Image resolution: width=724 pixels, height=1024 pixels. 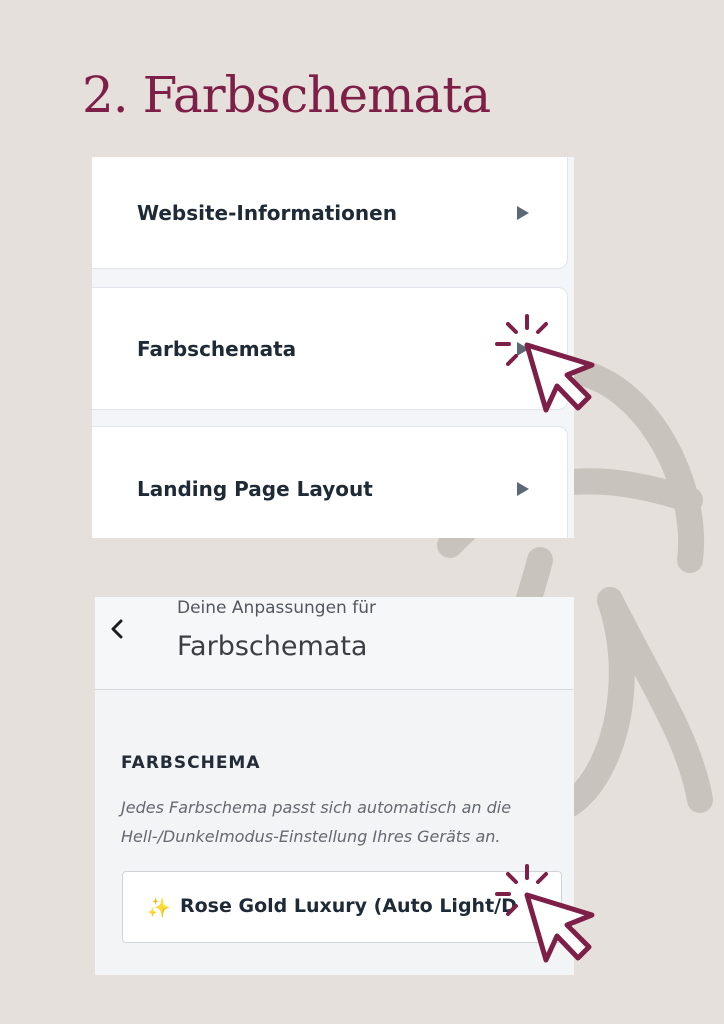 What do you see at coordinates (191, 763) in the screenshot?
I see `section-heading: FARBSCHEMA` at bounding box center [191, 763].